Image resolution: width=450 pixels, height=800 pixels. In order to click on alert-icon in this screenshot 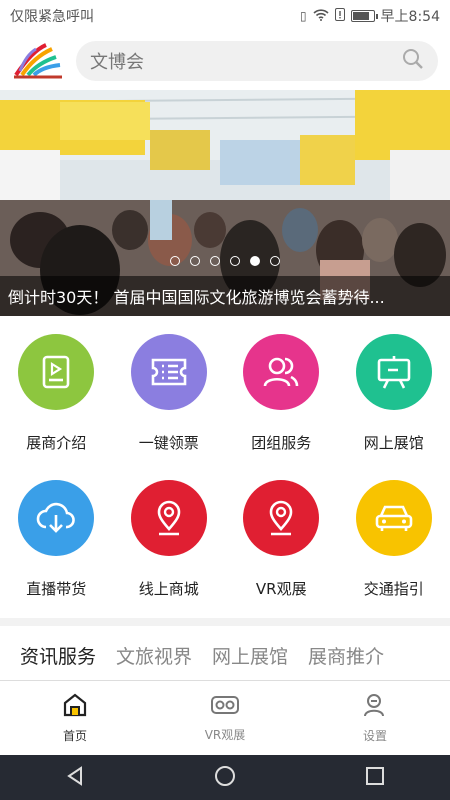, I will do `click(339, 16)`.